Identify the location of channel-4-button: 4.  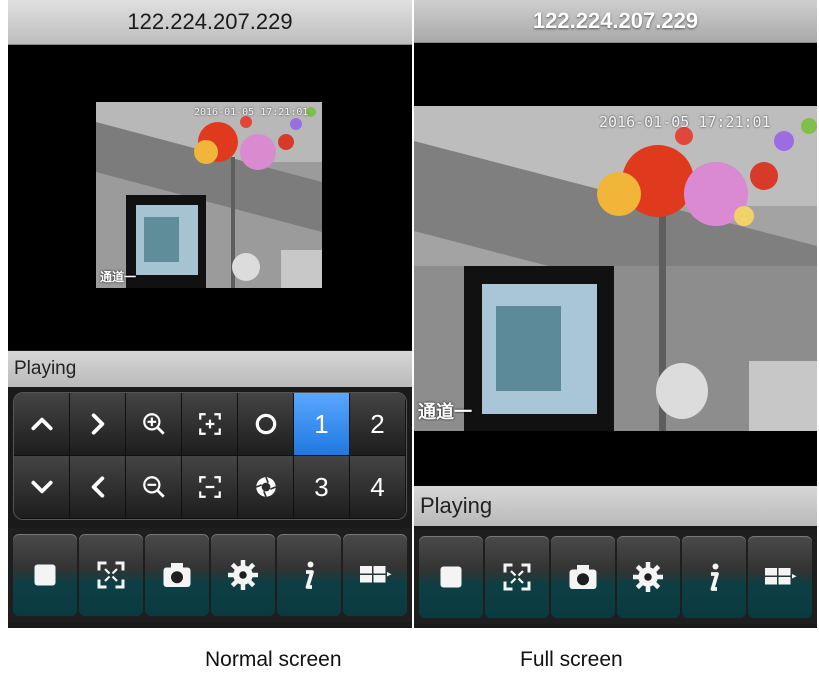
(378, 487).